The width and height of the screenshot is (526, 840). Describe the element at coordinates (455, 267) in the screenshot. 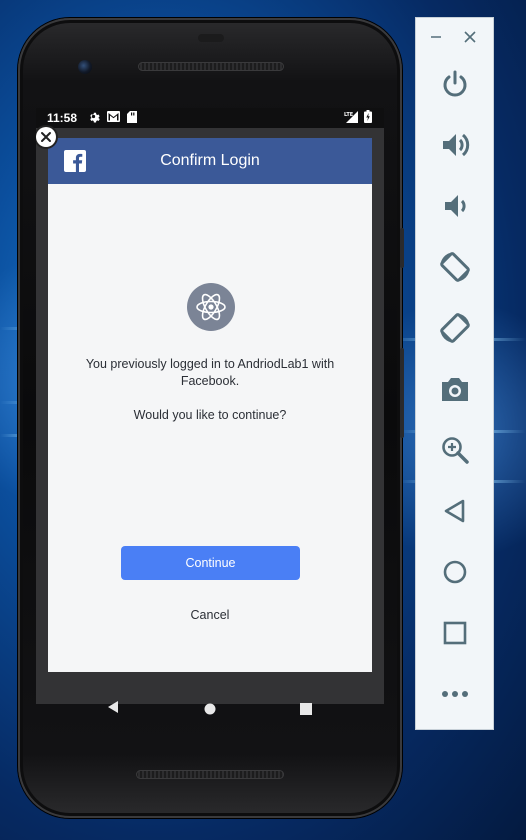

I see `rotate-left-icon` at that location.